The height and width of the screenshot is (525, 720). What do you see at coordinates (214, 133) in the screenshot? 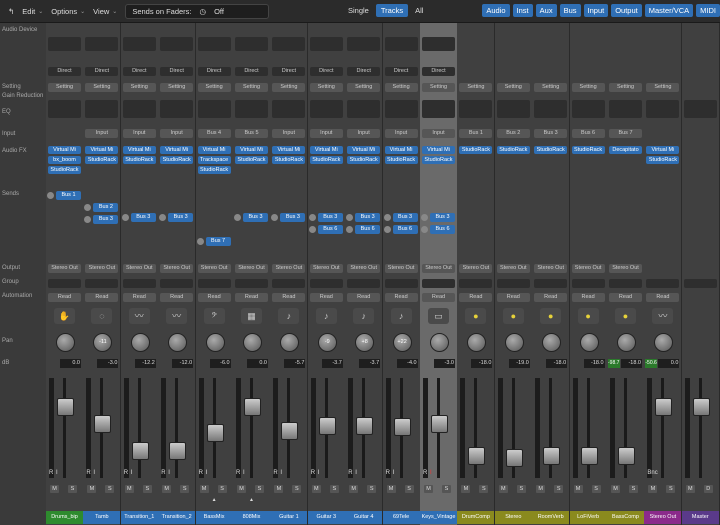
I see `input-slot: Bus 4` at bounding box center [214, 133].